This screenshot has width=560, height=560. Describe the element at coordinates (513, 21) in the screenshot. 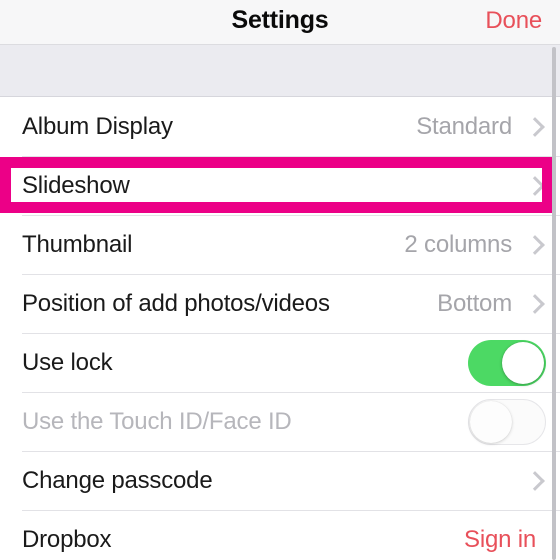

I see `done-button: Done` at that location.